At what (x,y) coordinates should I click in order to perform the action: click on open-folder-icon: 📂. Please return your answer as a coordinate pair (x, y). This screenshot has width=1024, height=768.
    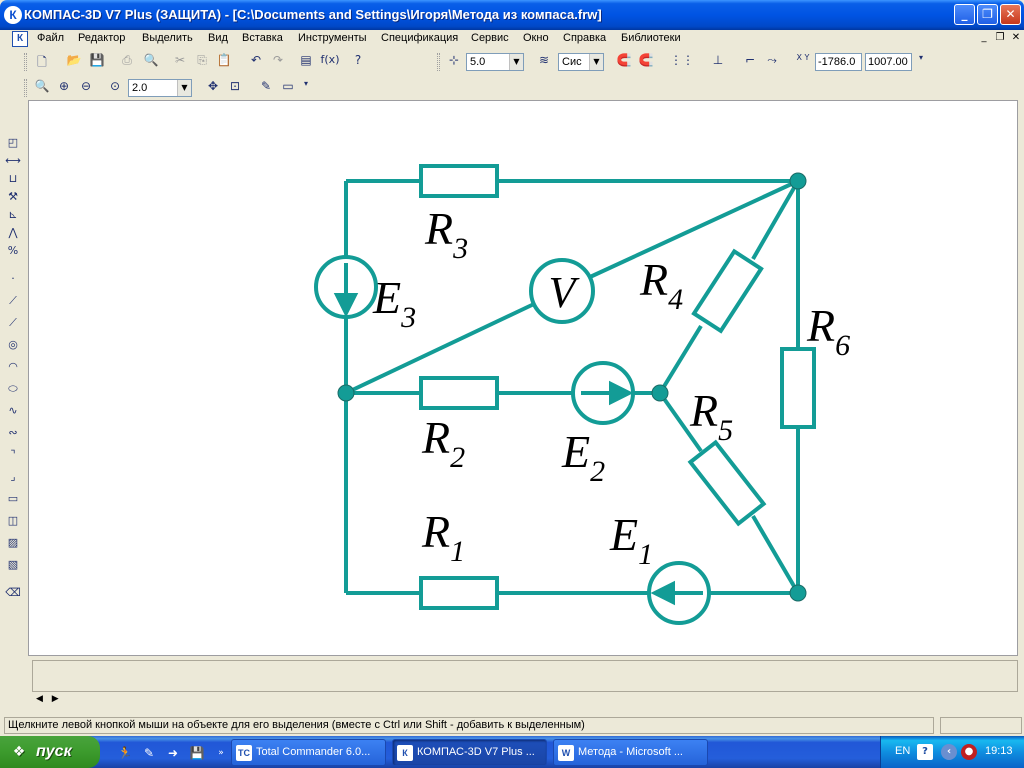
    Looking at the image, I should click on (74, 62).